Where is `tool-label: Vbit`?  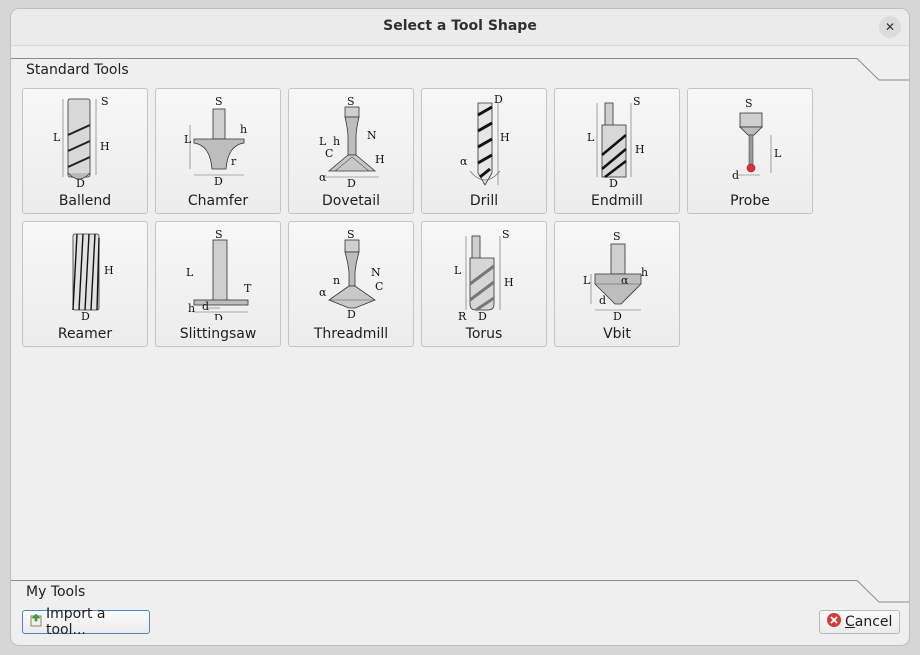 tool-label: Vbit is located at coordinates (617, 334).